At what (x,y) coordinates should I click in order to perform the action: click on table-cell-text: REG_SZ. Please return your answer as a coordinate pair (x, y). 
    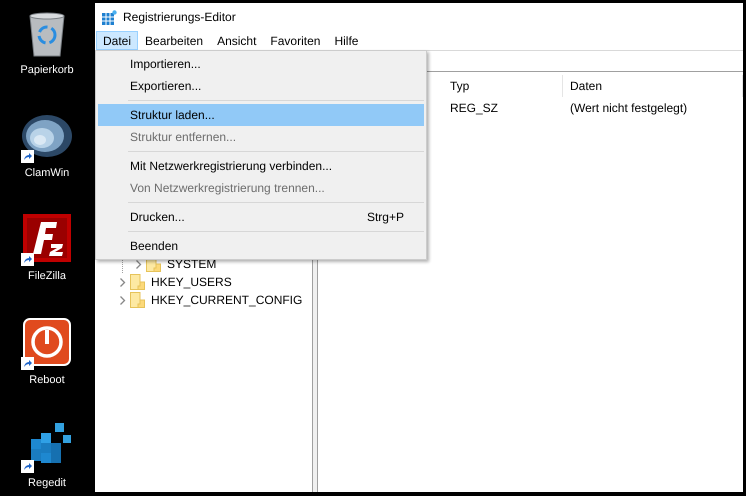
    Looking at the image, I should click on (474, 108).